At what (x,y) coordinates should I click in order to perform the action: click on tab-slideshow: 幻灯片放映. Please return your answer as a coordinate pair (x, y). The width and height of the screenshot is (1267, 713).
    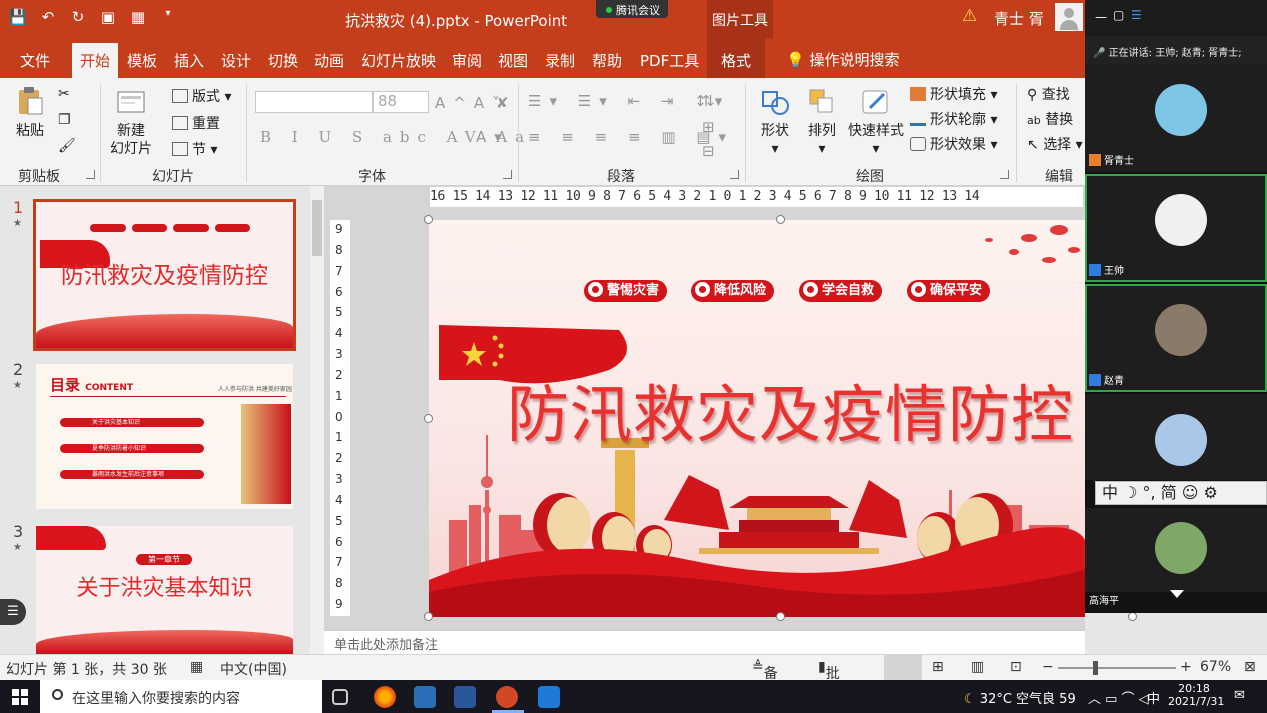
    Looking at the image, I should click on (398, 60).